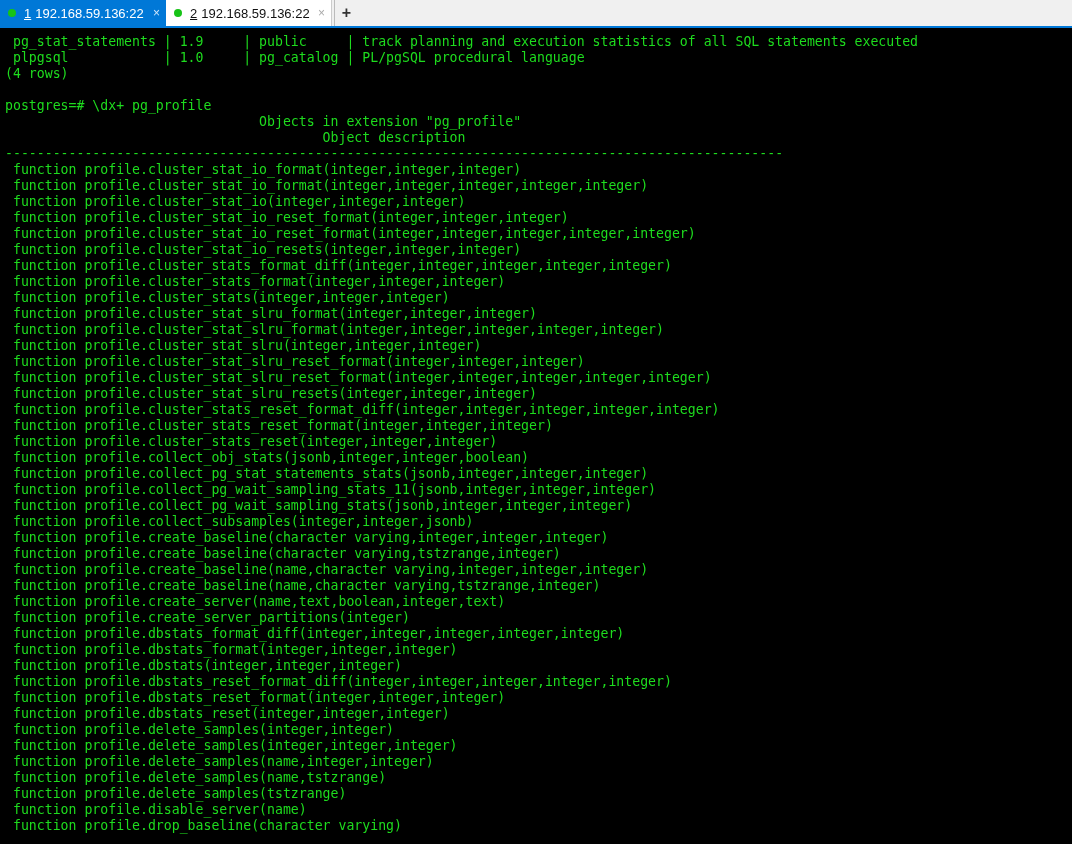 This screenshot has width=1072, height=844. I want to click on terminal-line: function profile.create_server(name,text,boolean,integer,text), so click(258, 602).